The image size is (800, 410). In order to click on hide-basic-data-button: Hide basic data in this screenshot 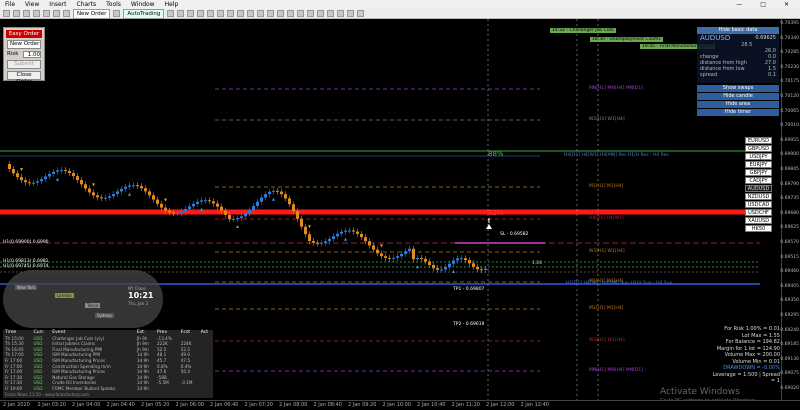, I will do `click(738, 30)`.